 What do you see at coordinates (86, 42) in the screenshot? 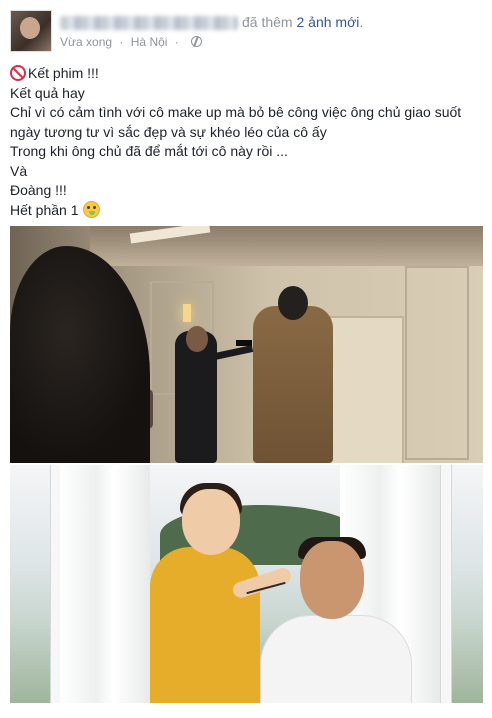
I see `post-timestamp: Vừa xong` at bounding box center [86, 42].